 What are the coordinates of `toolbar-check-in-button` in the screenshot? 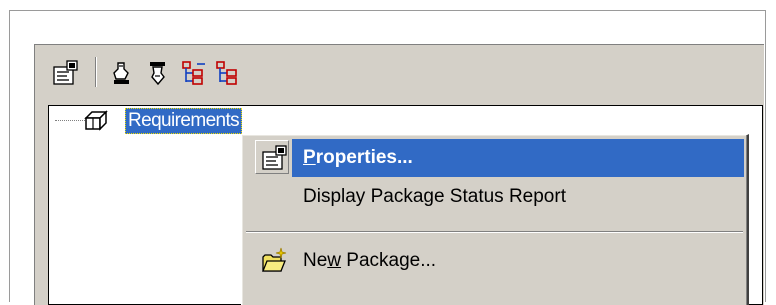 It's located at (158, 73).